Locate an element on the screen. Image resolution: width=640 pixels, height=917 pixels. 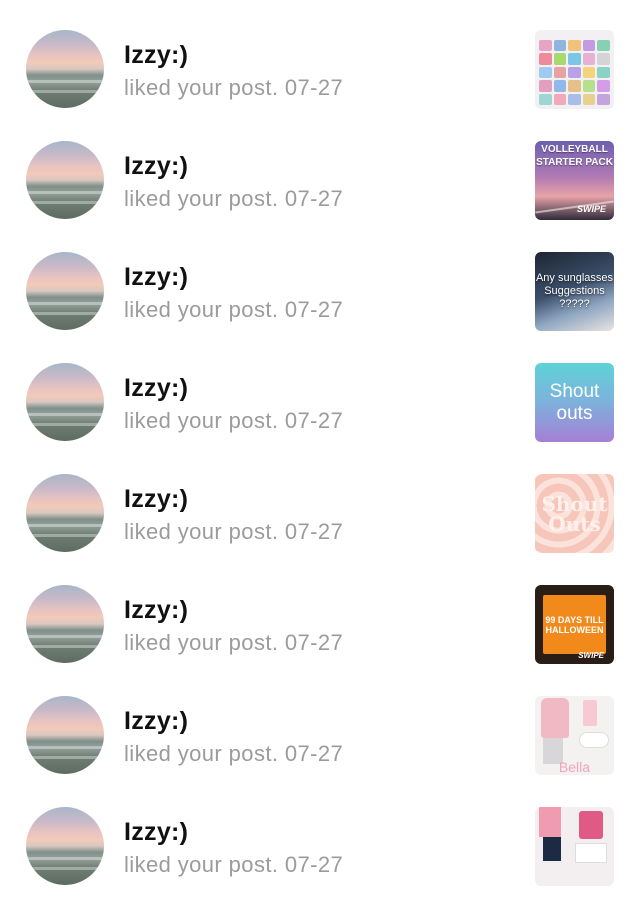
thumbnail-caption: 99 DAYS TILL HALLOWEEN is located at coordinates (574, 624).